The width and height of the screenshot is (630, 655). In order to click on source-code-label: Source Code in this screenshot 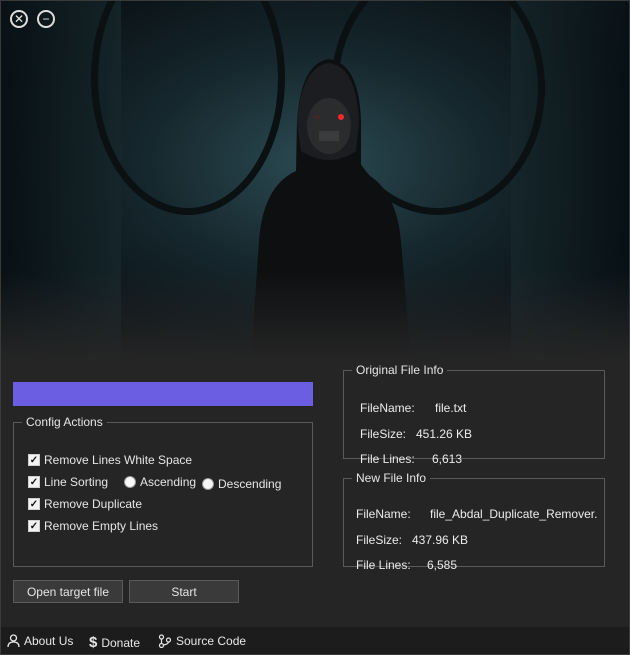, I will do `click(211, 641)`.